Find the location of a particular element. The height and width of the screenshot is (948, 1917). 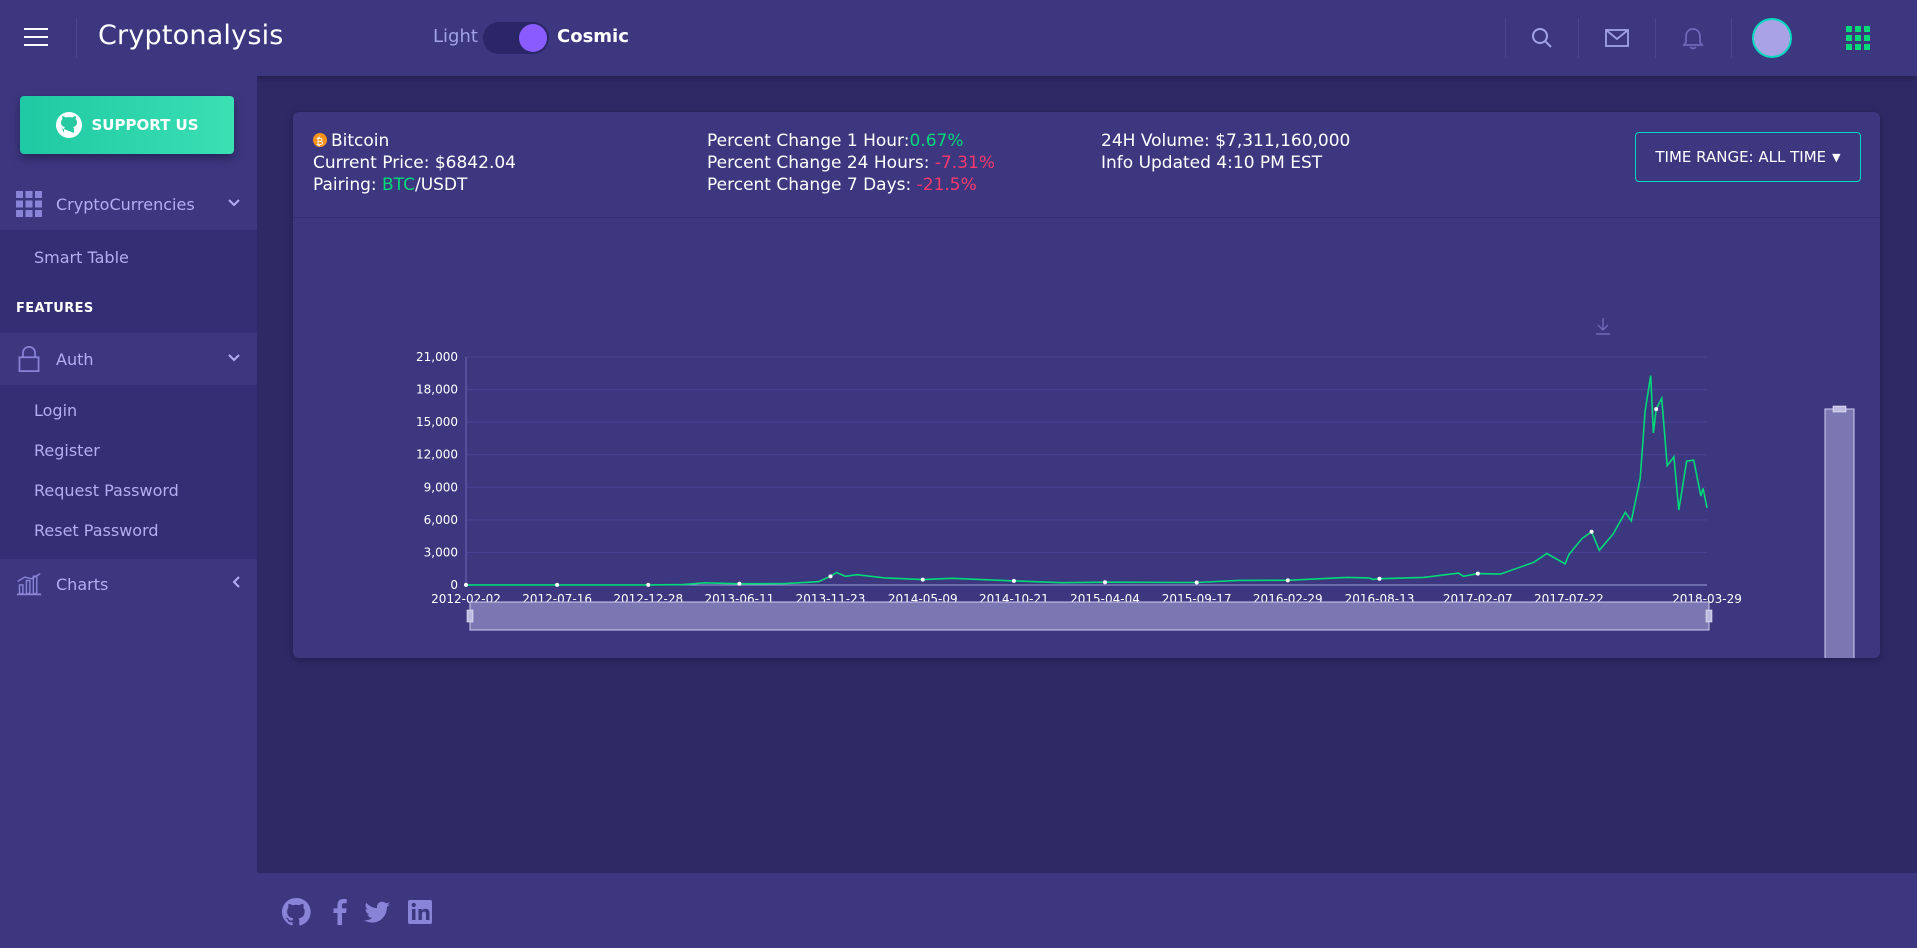

price-series-line is located at coordinates (1087, 480).